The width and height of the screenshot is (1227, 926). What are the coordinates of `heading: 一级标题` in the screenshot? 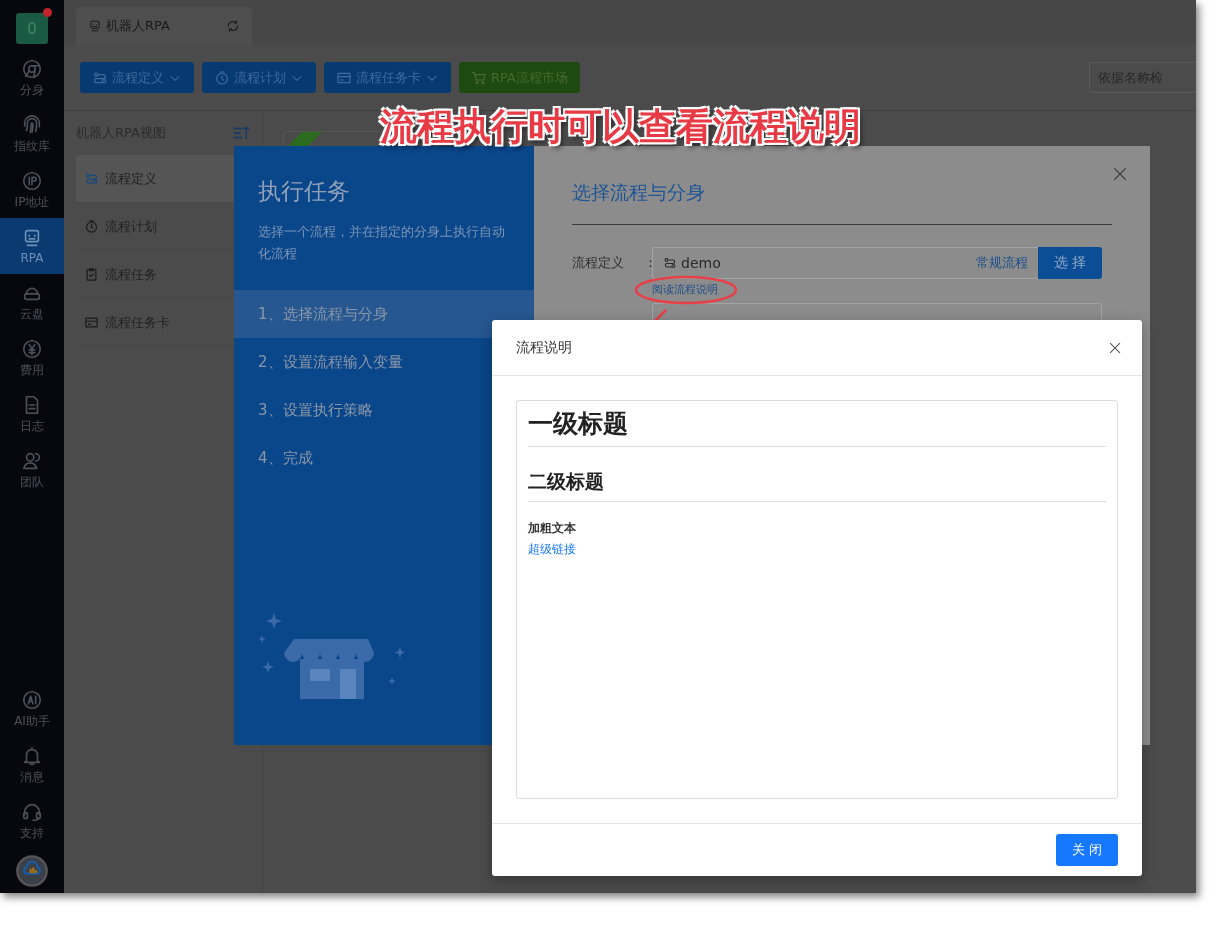 It's located at (817, 427).